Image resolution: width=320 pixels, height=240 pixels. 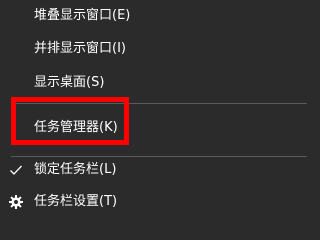 What do you see at coordinates (82, 15) in the screenshot?
I see `menu-item-label: 堆叠显示窗口(E)` at bounding box center [82, 15].